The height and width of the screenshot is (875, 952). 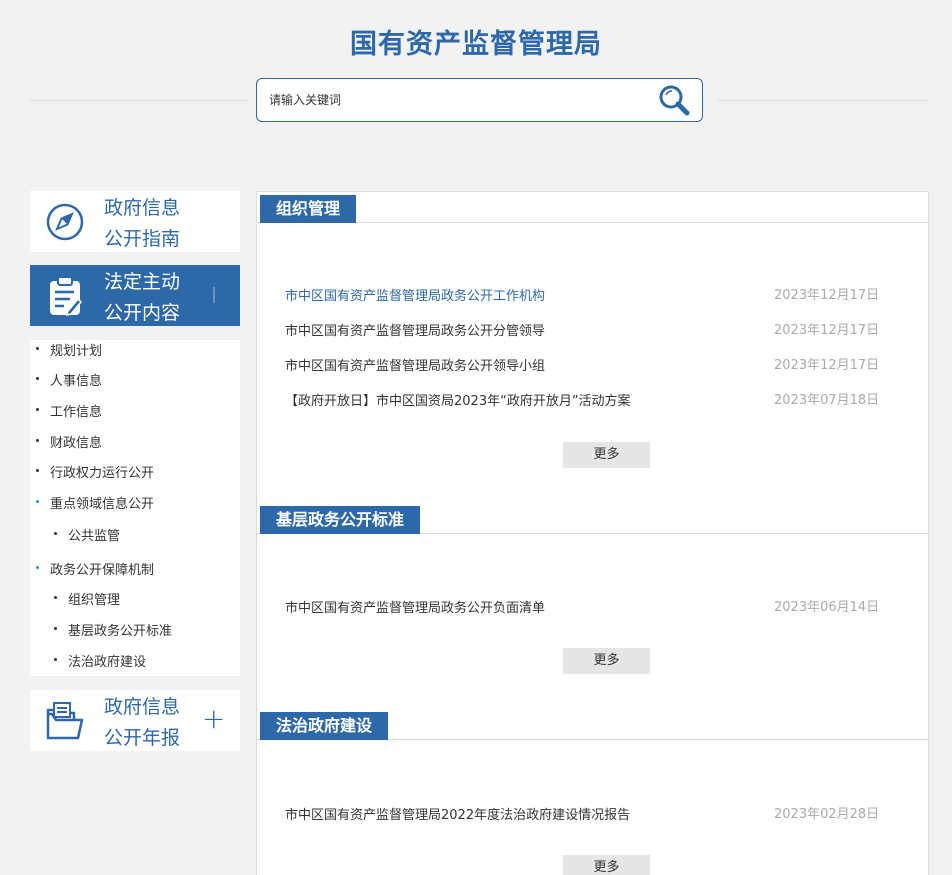 What do you see at coordinates (827, 400) in the screenshot?
I see `news-date: 2023年07月18日` at bounding box center [827, 400].